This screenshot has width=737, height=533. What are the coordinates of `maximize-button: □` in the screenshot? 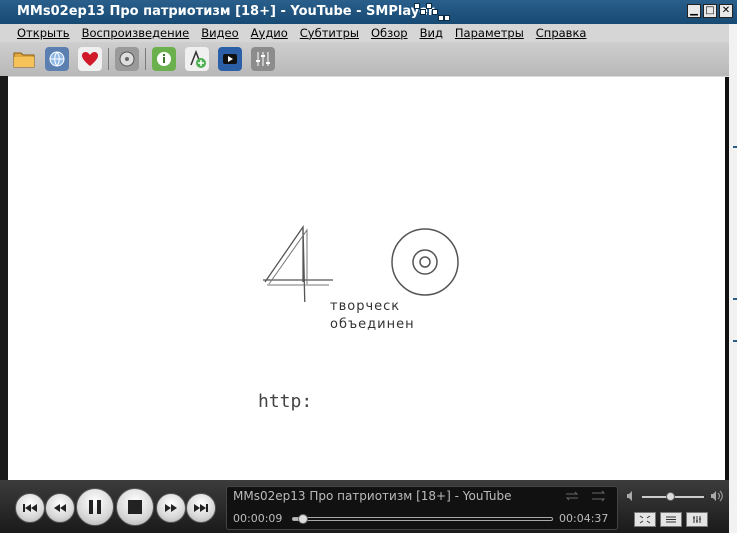 It's located at (710, 11).